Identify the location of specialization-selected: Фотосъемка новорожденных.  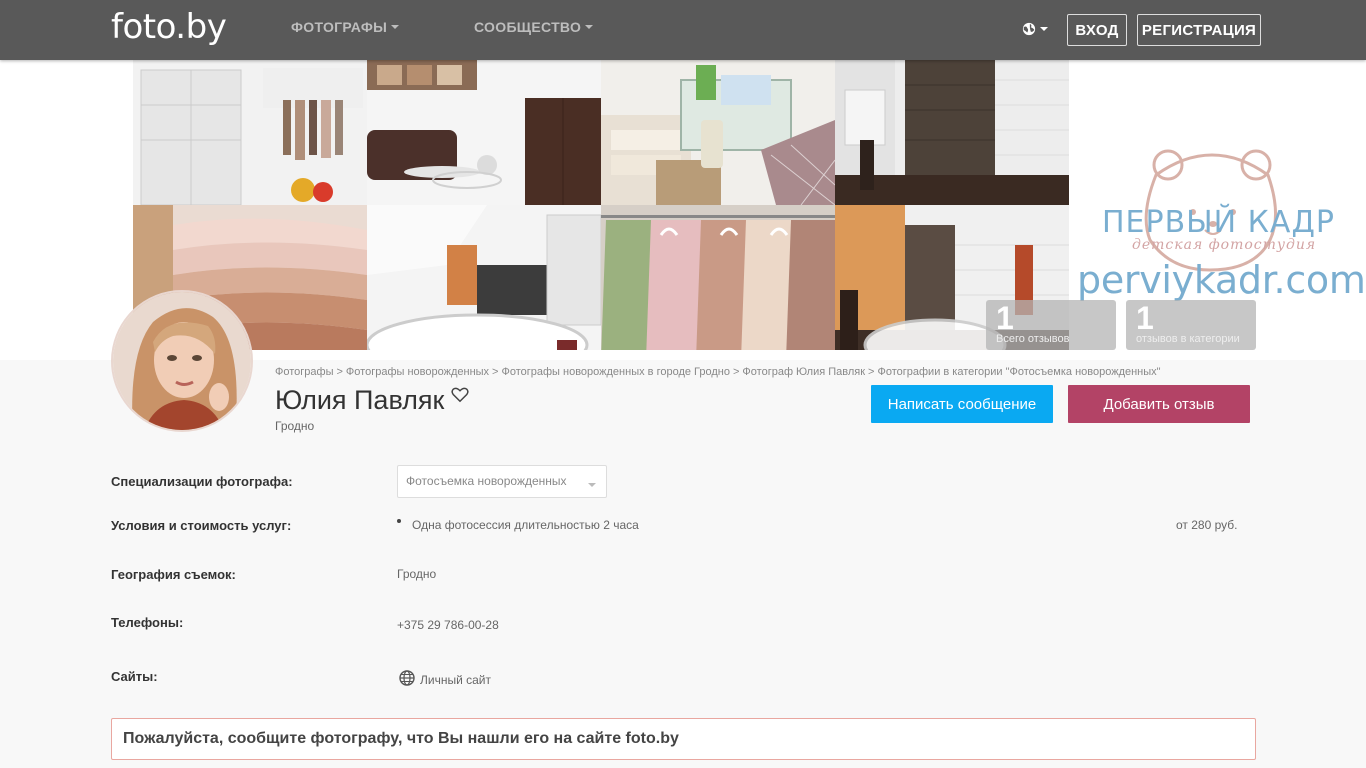
(486, 481).